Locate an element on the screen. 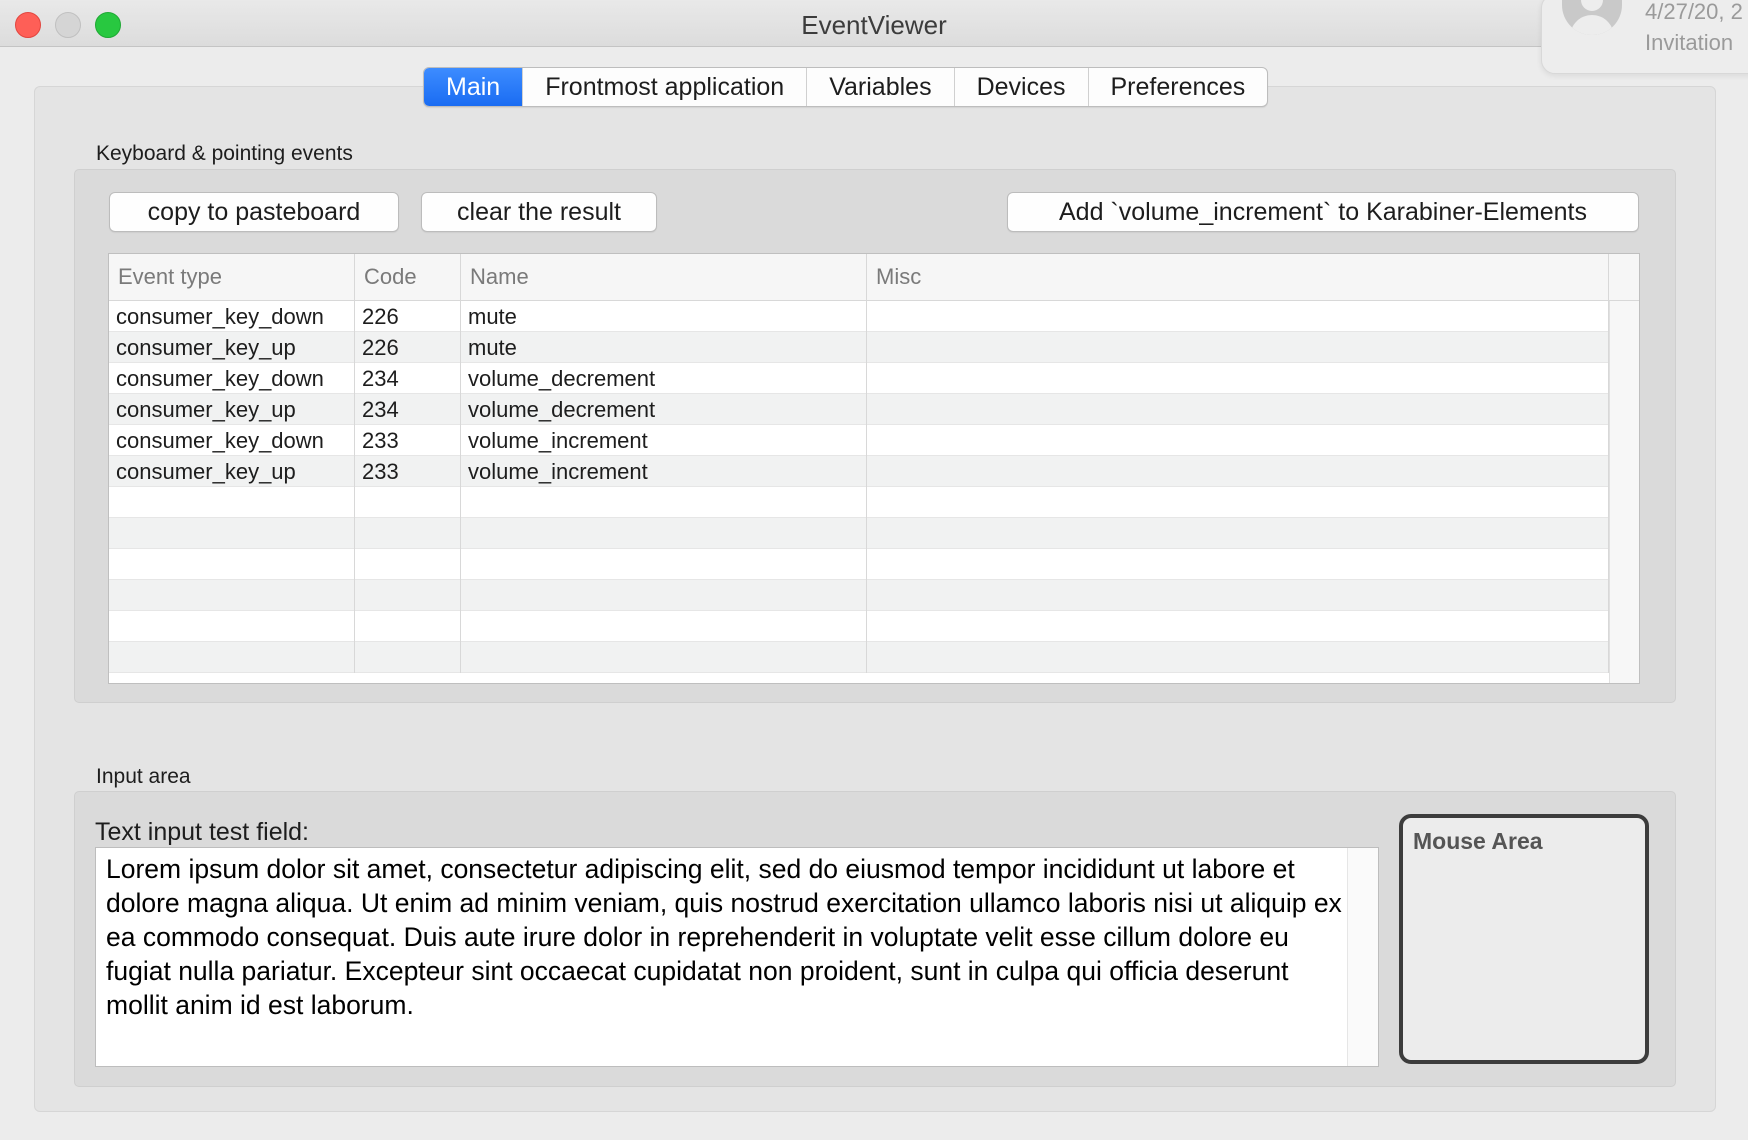  clear-result-button: clear the result is located at coordinates (539, 212).